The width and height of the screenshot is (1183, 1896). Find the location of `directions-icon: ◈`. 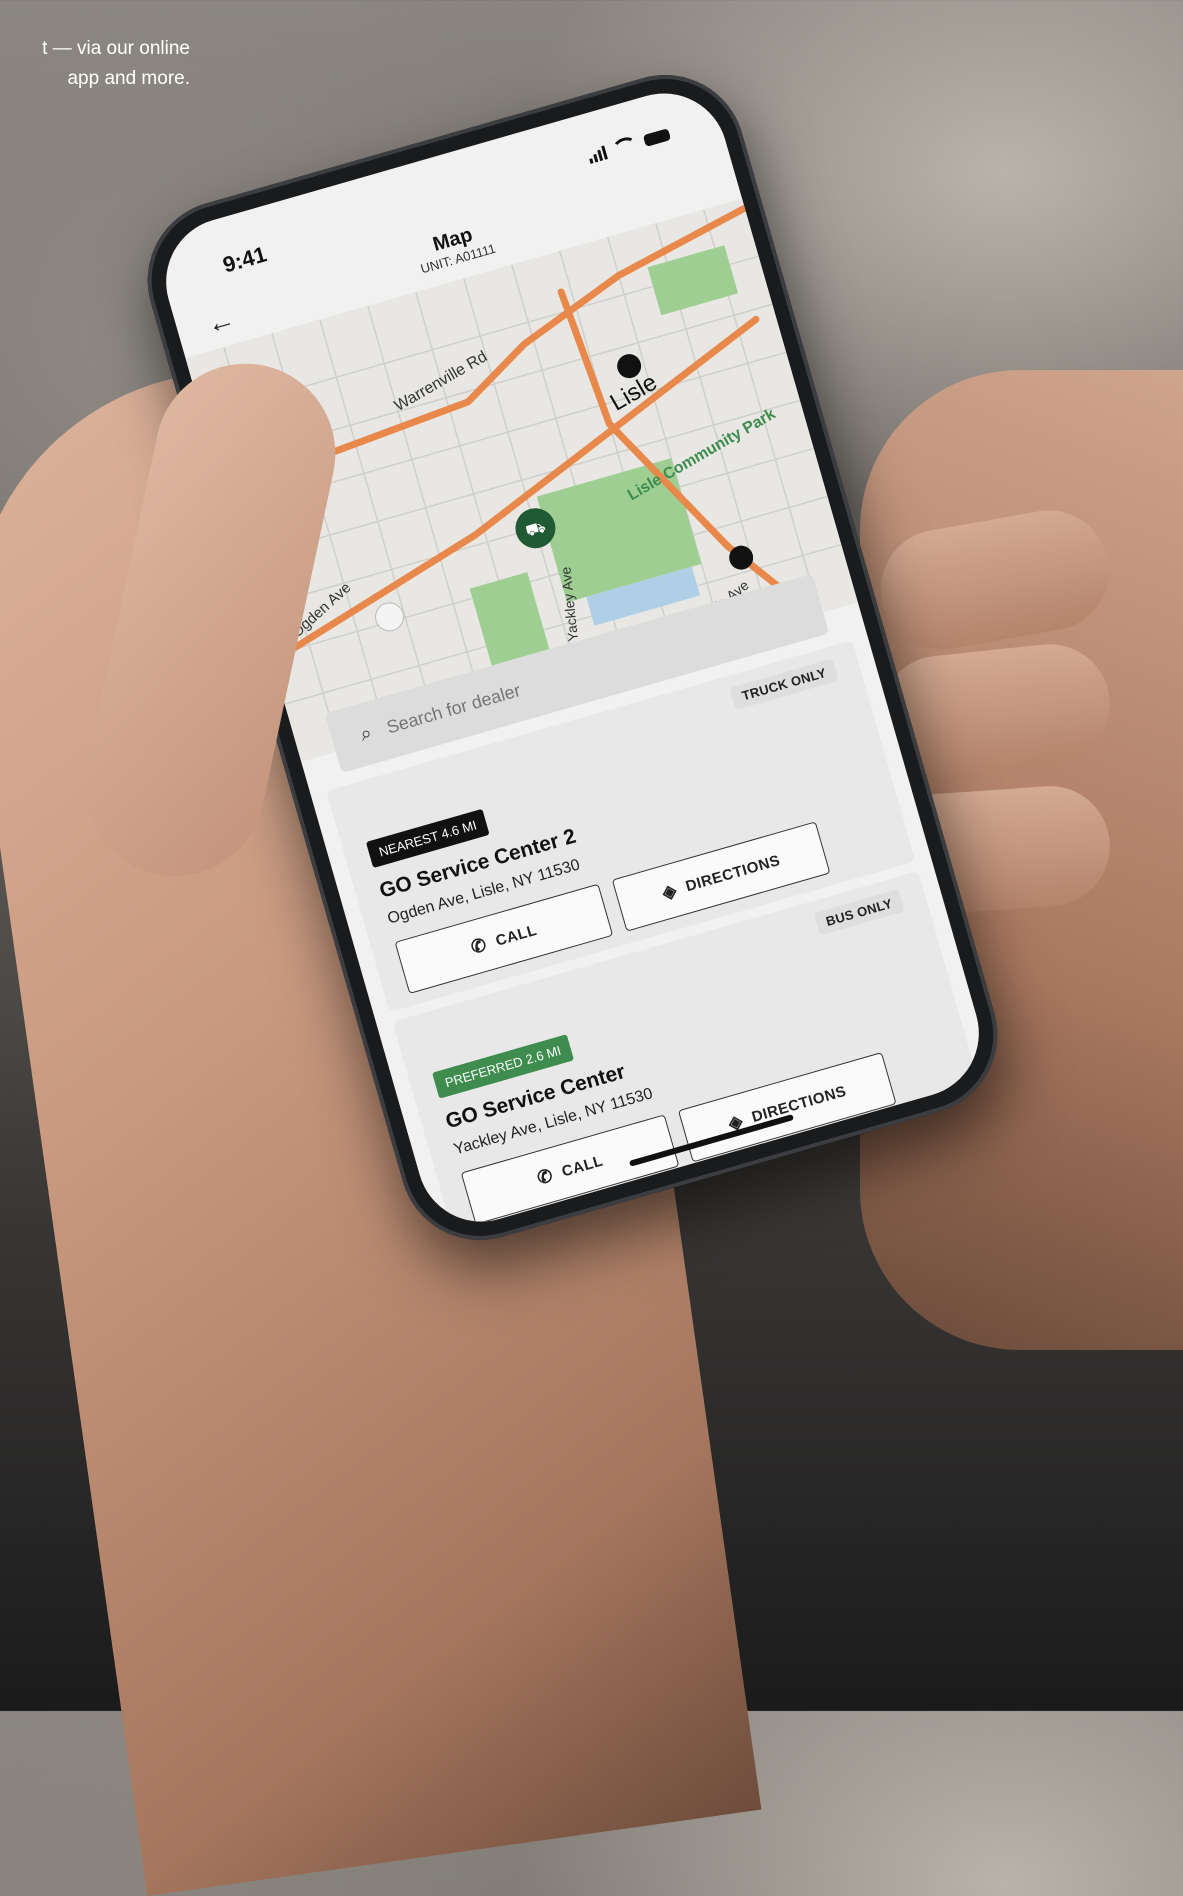

directions-icon: ◈ is located at coordinates (669, 891).